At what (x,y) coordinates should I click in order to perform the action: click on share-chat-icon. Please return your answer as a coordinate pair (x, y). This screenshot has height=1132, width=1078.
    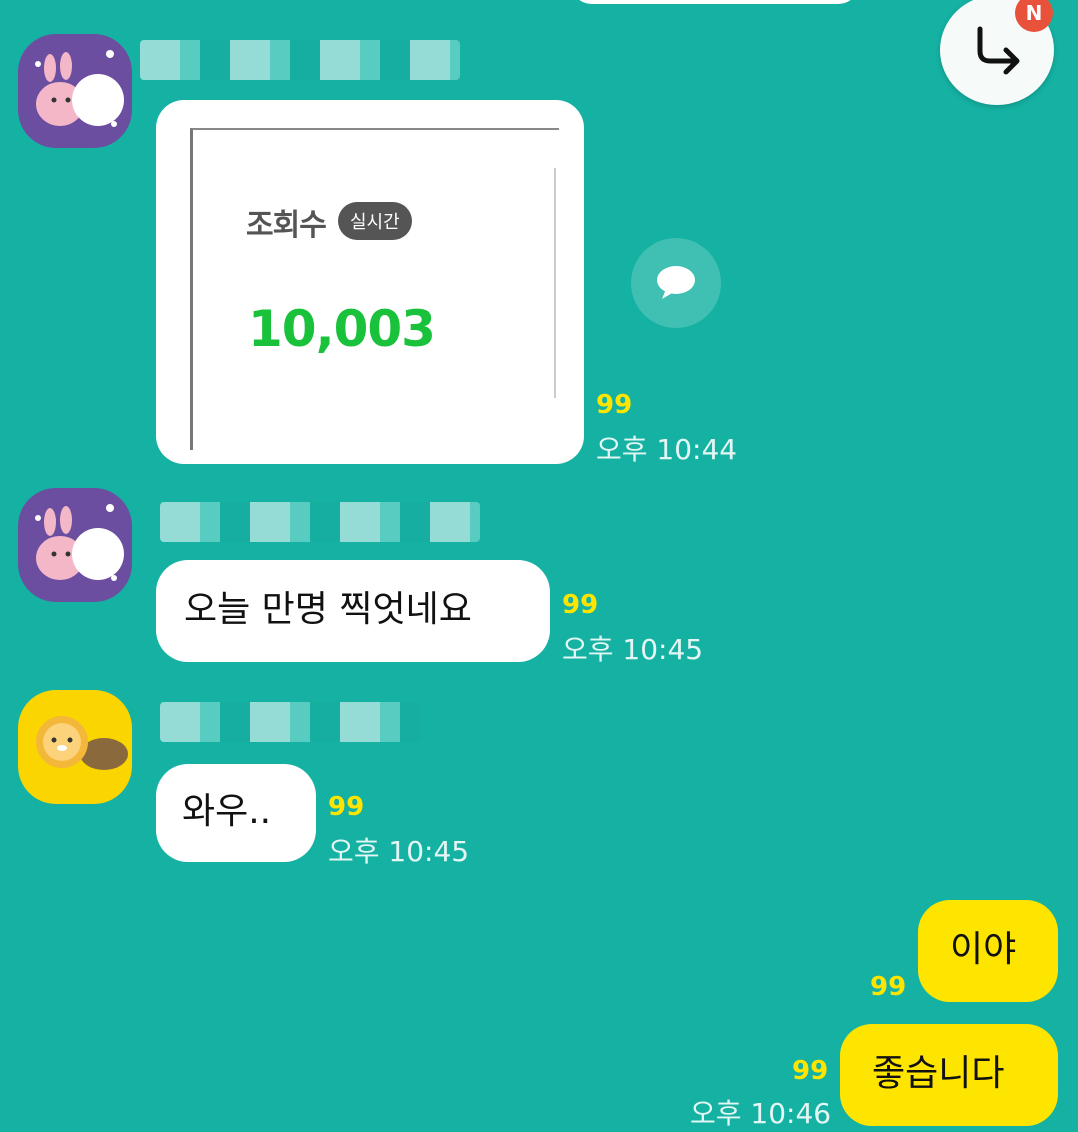
    Looking at the image, I should click on (676, 282).